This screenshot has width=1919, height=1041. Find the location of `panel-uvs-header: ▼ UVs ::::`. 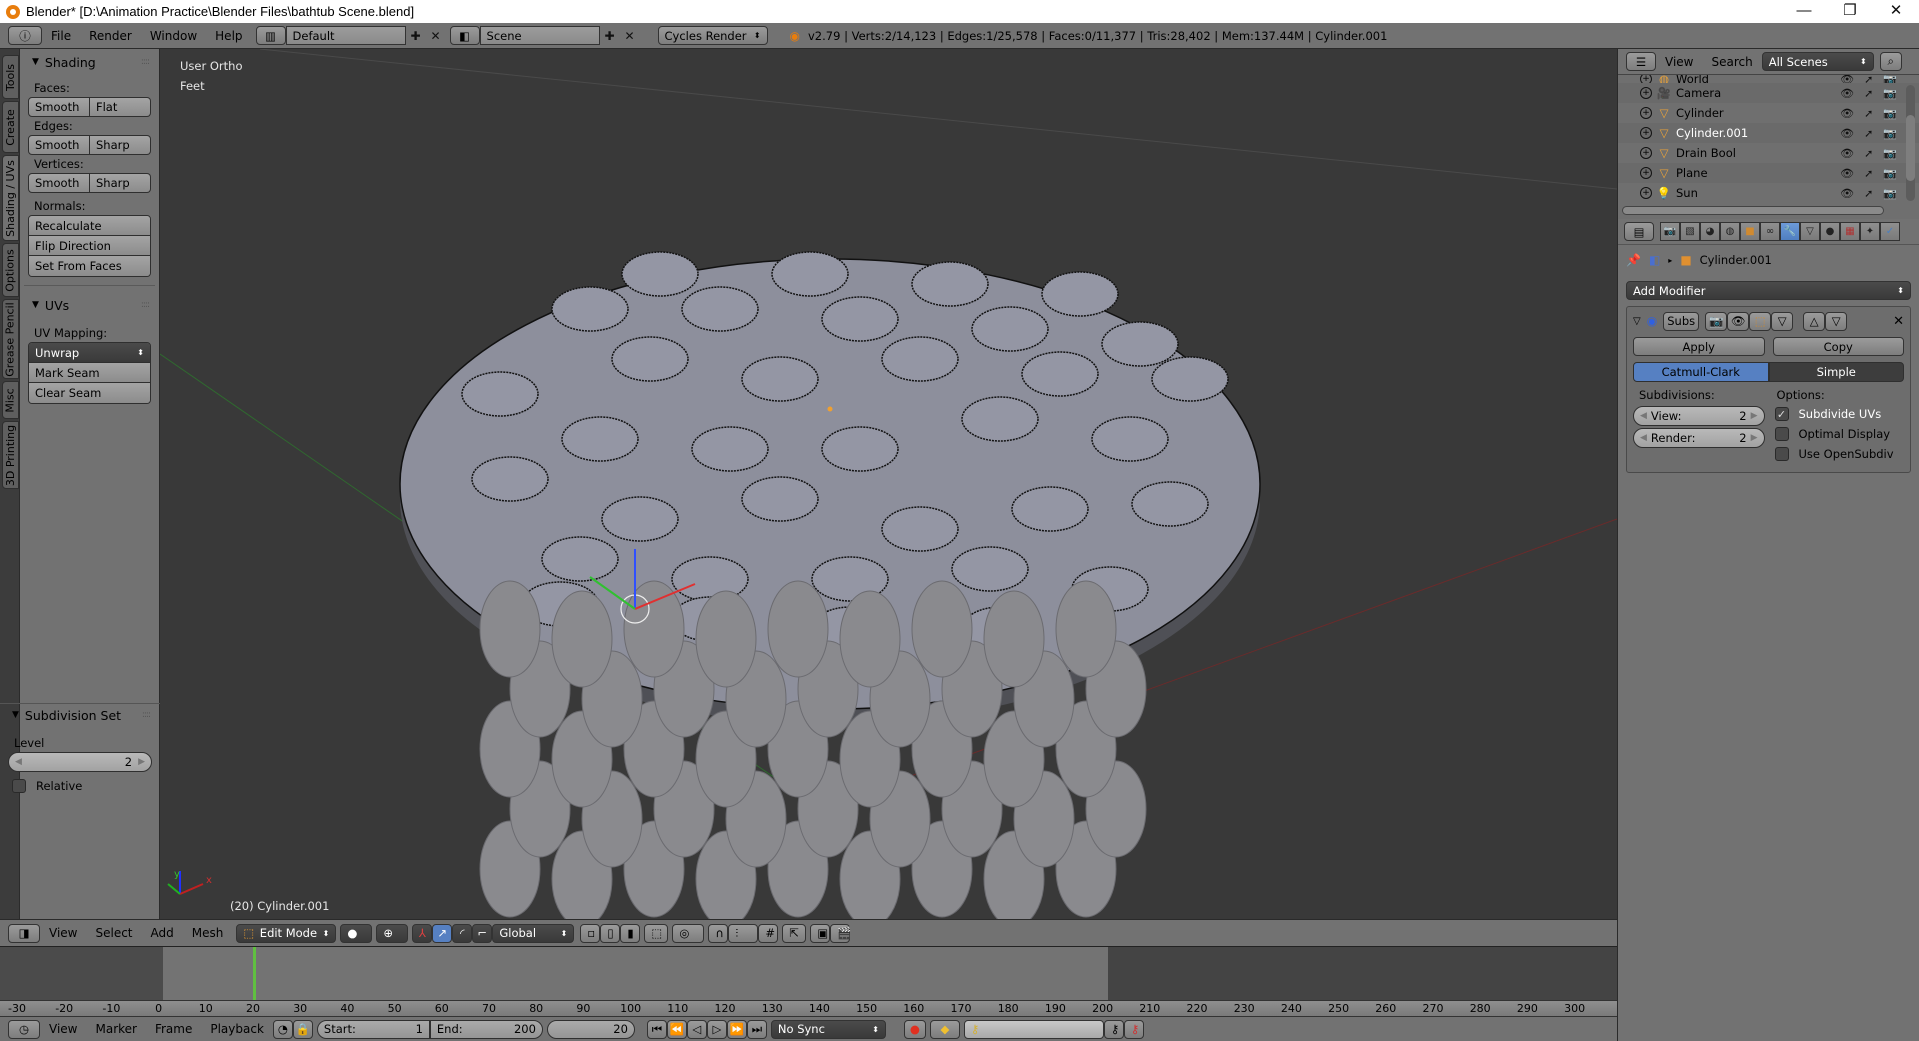

panel-uvs-header: ▼ UVs :::: is located at coordinates (89, 305).